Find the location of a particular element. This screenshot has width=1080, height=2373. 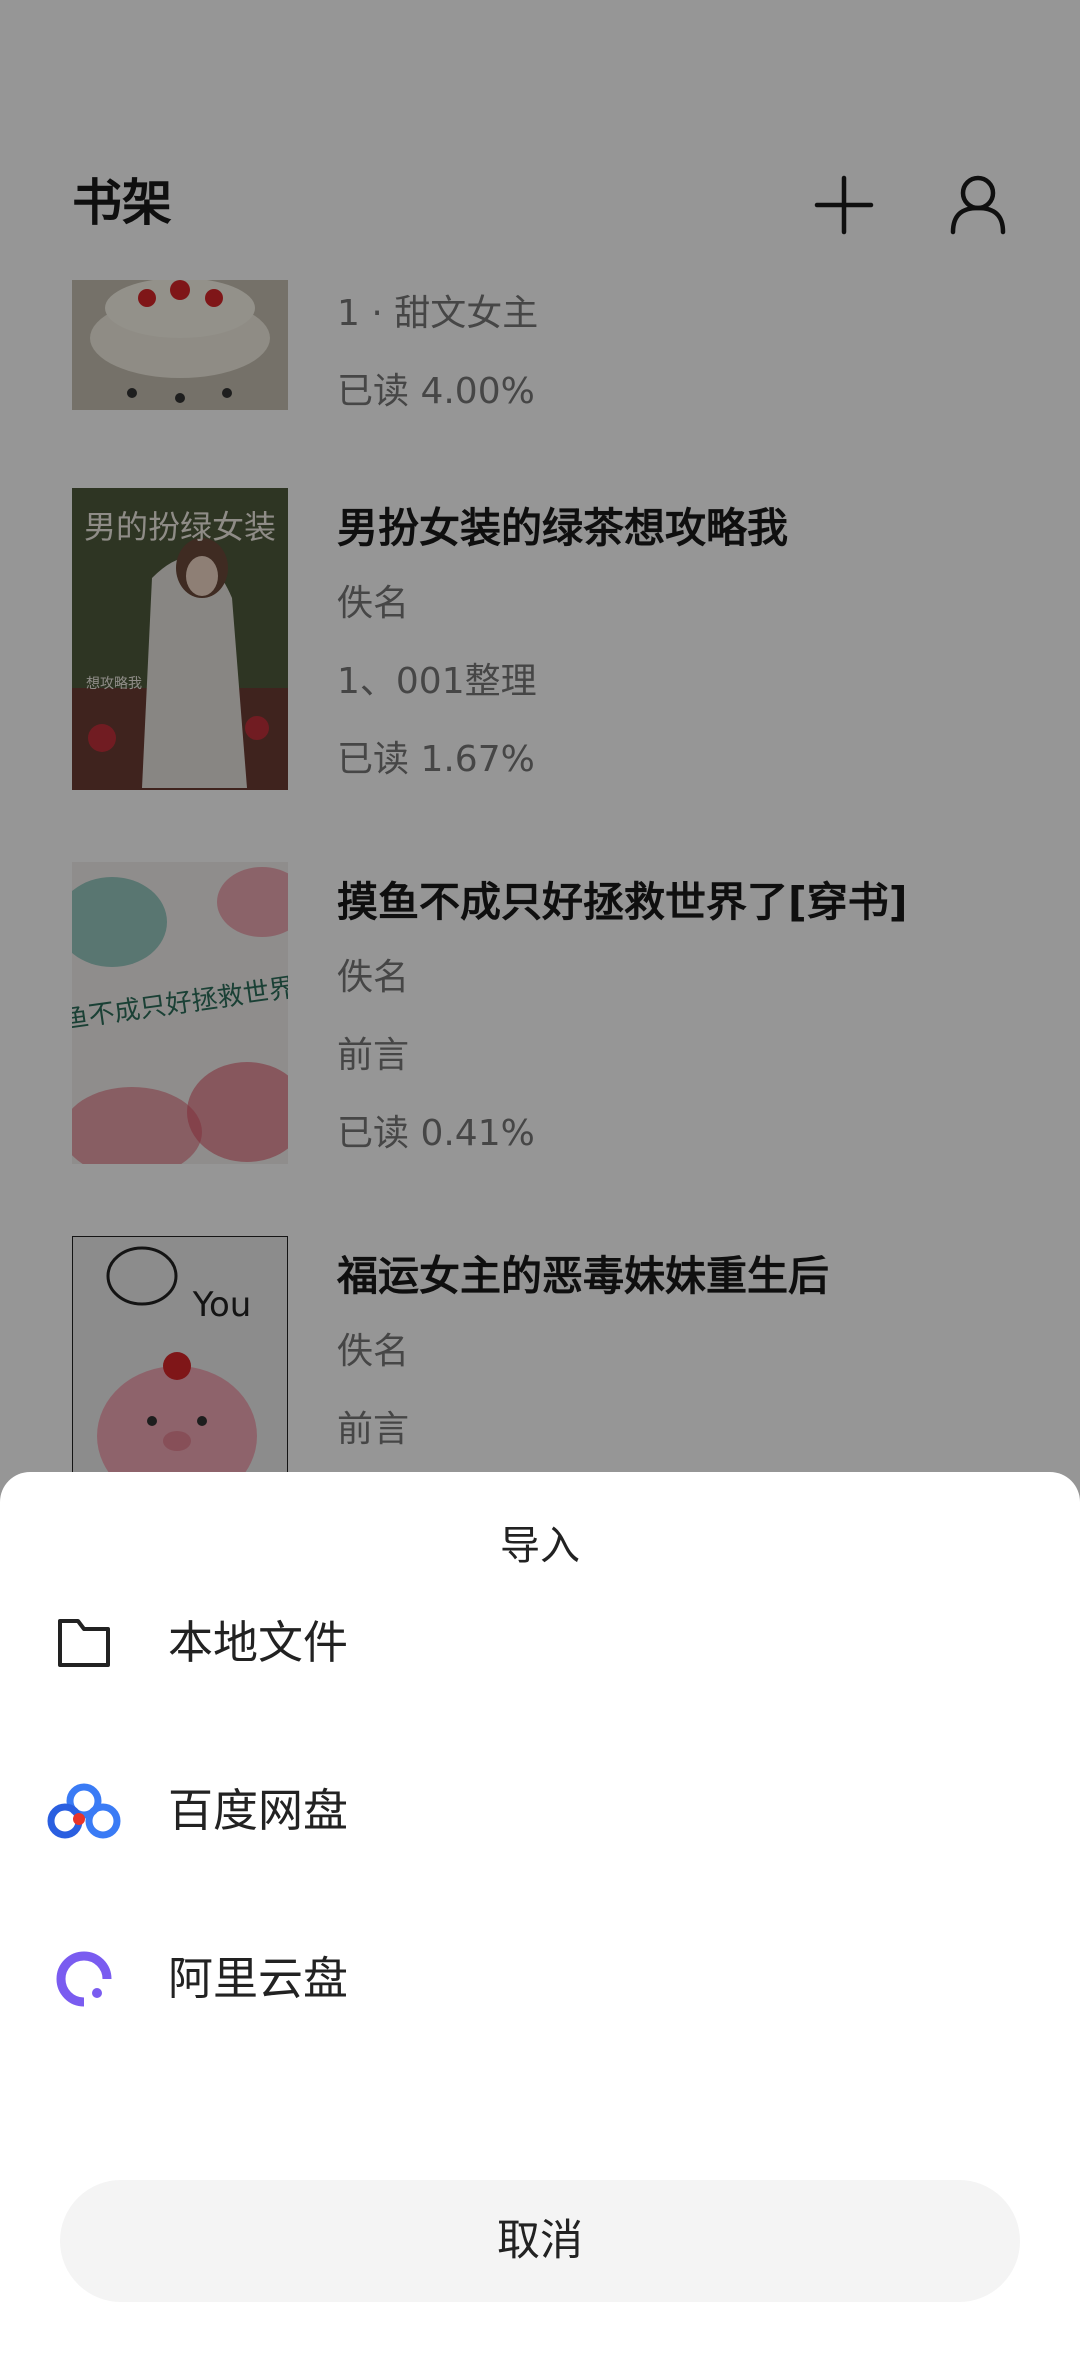

option-label: 百度网盘 is located at coordinates (258, 1810).